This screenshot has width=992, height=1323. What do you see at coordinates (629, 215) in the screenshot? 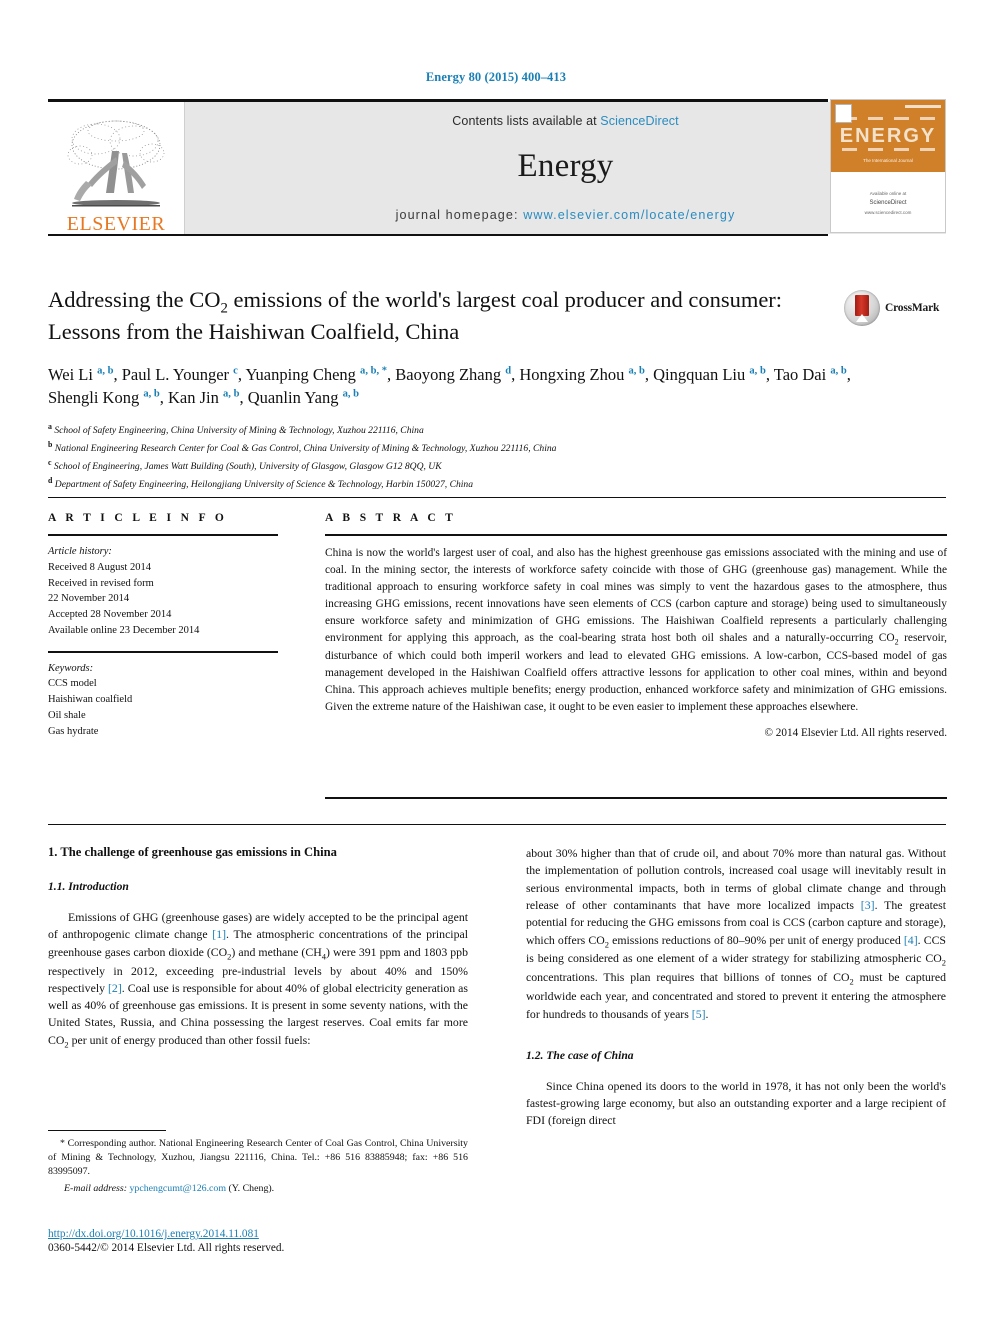
I see `journal-homepage-link: www.elsevier.com/locate/energy` at bounding box center [629, 215].